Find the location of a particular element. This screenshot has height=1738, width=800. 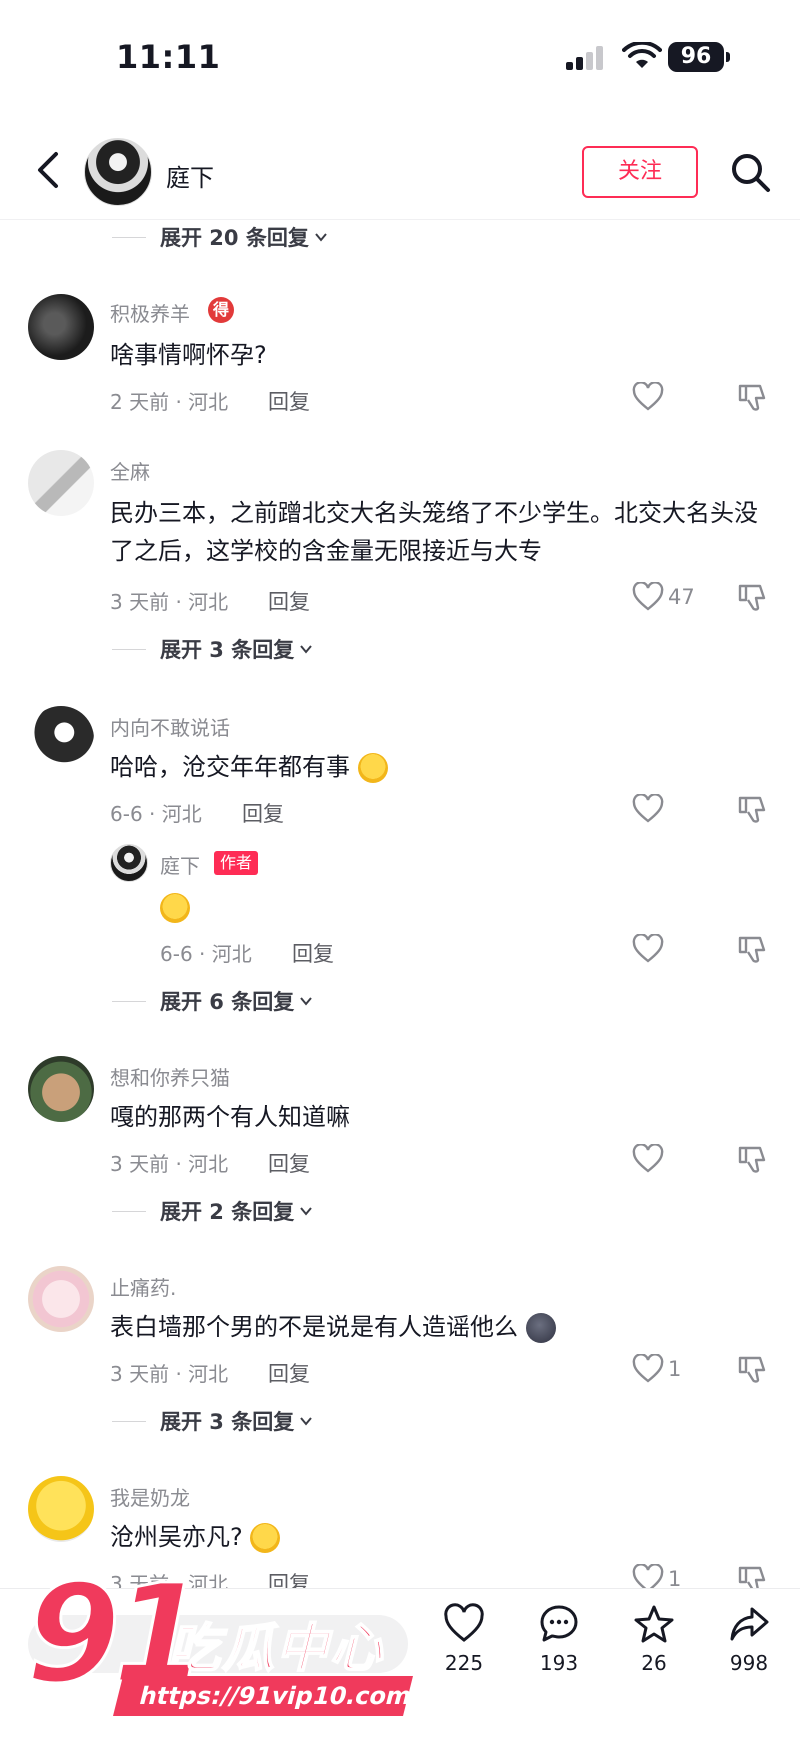

status-bar: 11:11 96 is located at coordinates (400, 55).